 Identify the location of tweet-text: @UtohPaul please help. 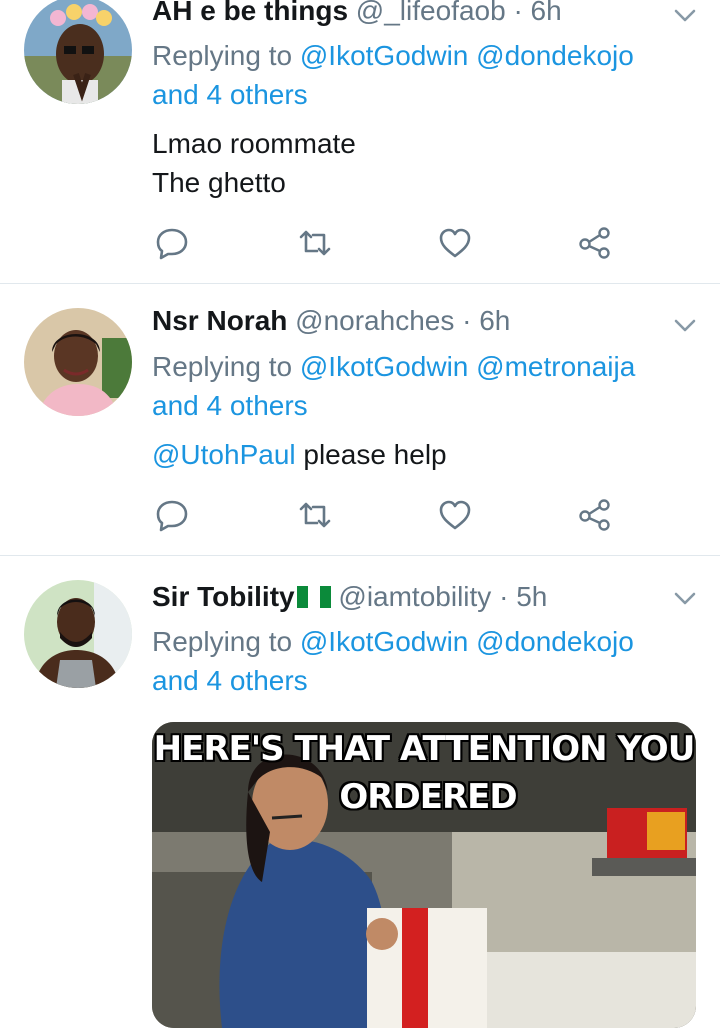
(422, 454).